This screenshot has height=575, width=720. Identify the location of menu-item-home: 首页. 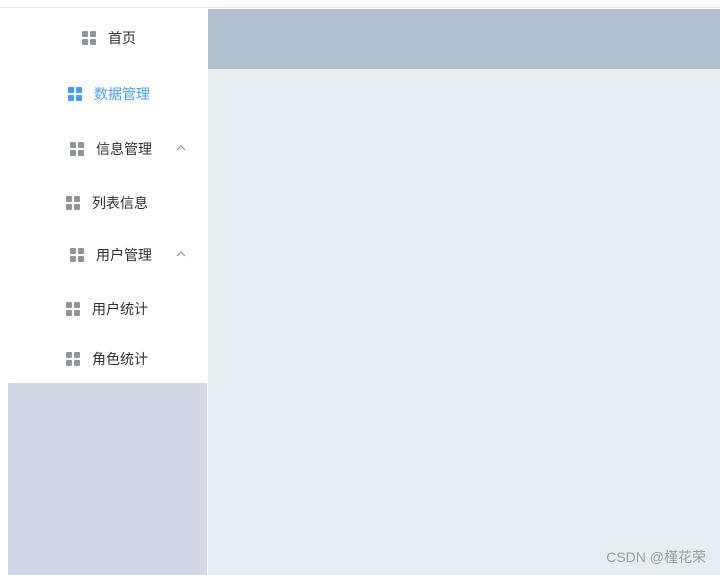
(107, 38).